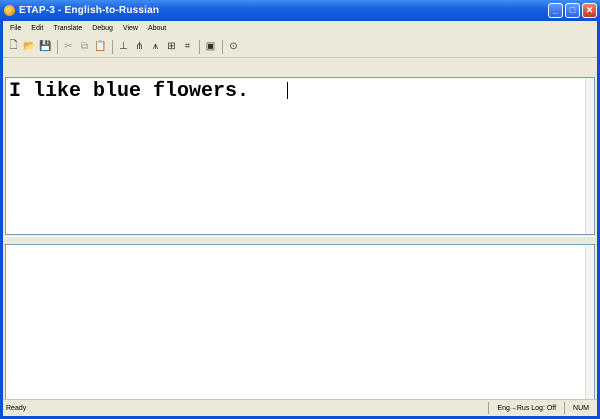 This screenshot has height=419, width=600. What do you see at coordinates (287, 90) in the screenshot?
I see `text-caret` at bounding box center [287, 90].